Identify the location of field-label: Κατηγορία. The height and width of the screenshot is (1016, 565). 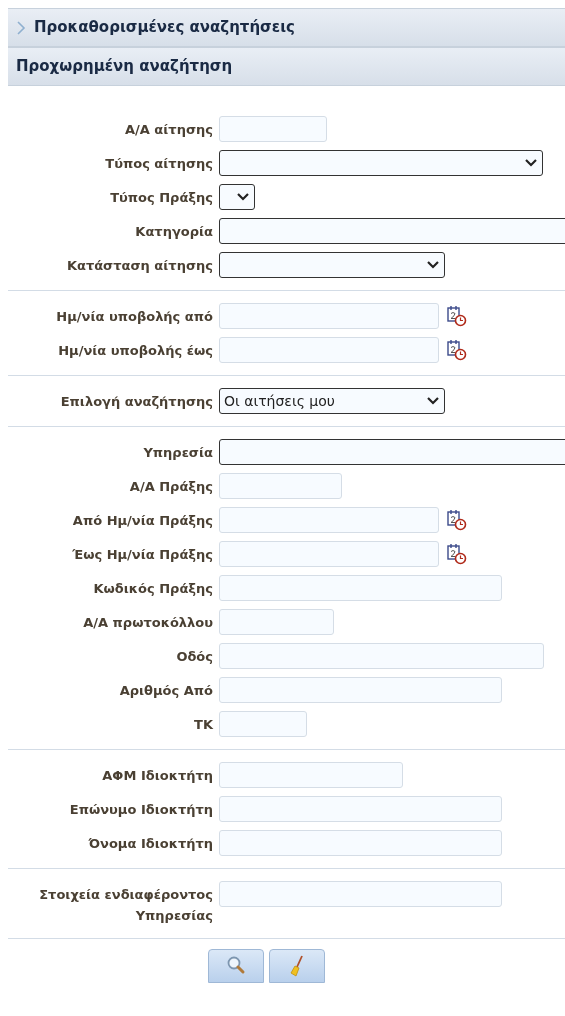
(173, 232).